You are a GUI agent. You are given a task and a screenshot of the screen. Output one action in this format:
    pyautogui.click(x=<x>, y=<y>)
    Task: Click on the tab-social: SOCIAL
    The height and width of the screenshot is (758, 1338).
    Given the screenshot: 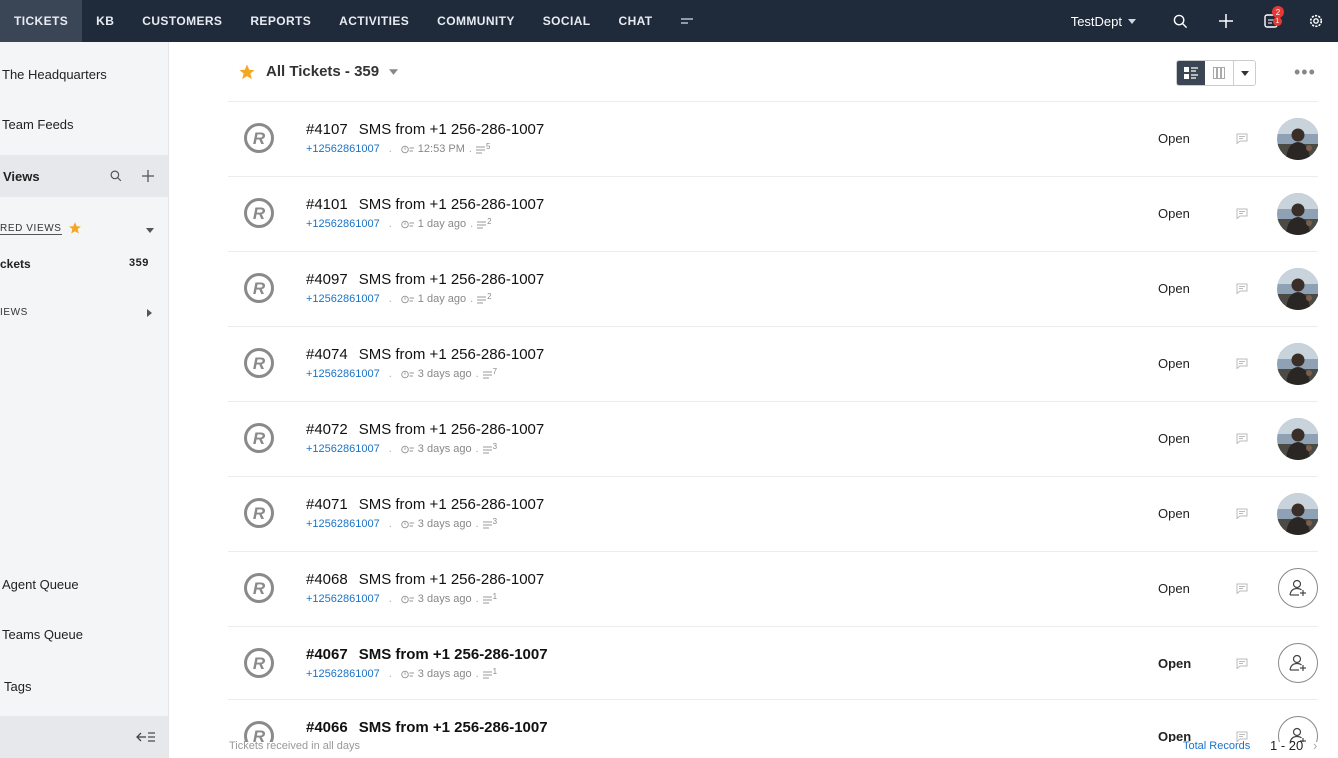 What is the action you would take?
    pyautogui.click(x=567, y=21)
    